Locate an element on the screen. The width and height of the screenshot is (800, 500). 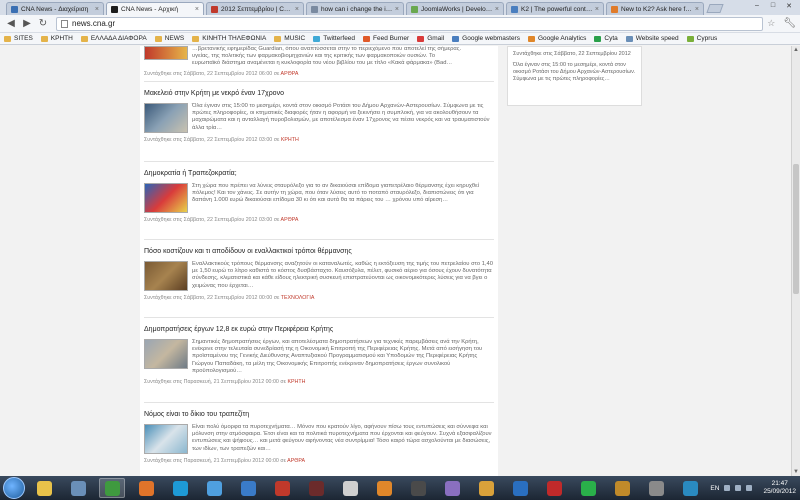
network-icon is located at coordinates (738, 488).